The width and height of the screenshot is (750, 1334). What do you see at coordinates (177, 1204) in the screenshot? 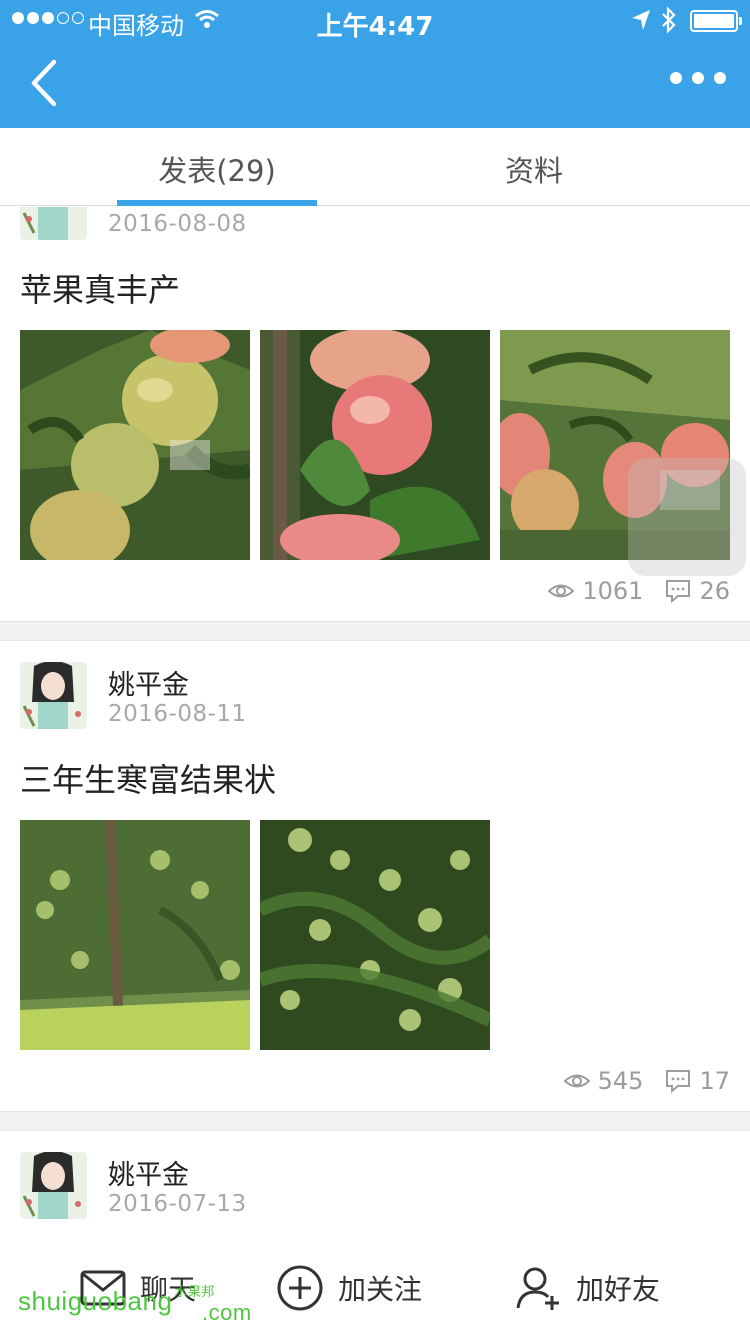
I see `post-date: 2016-07-13` at bounding box center [177, 1204].